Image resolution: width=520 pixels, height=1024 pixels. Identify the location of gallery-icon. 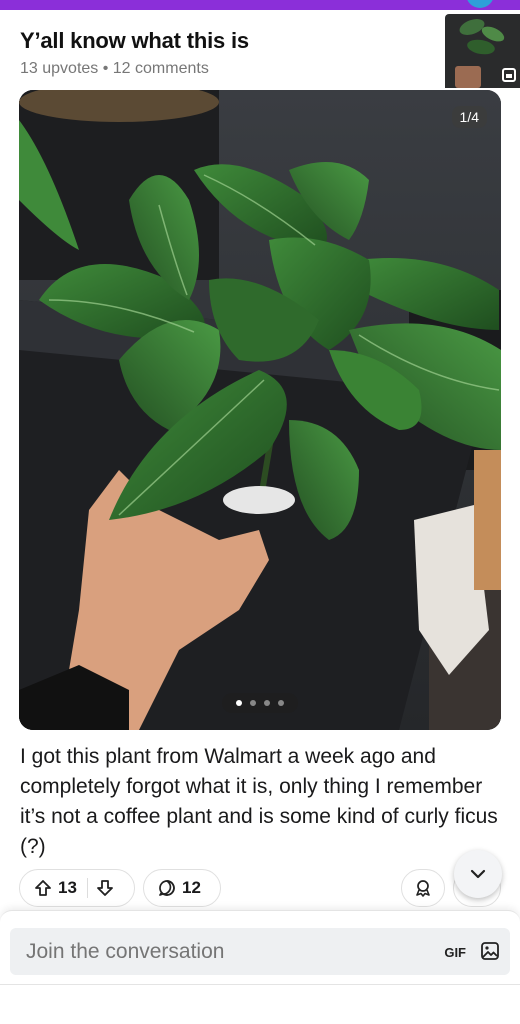
(509, 75).